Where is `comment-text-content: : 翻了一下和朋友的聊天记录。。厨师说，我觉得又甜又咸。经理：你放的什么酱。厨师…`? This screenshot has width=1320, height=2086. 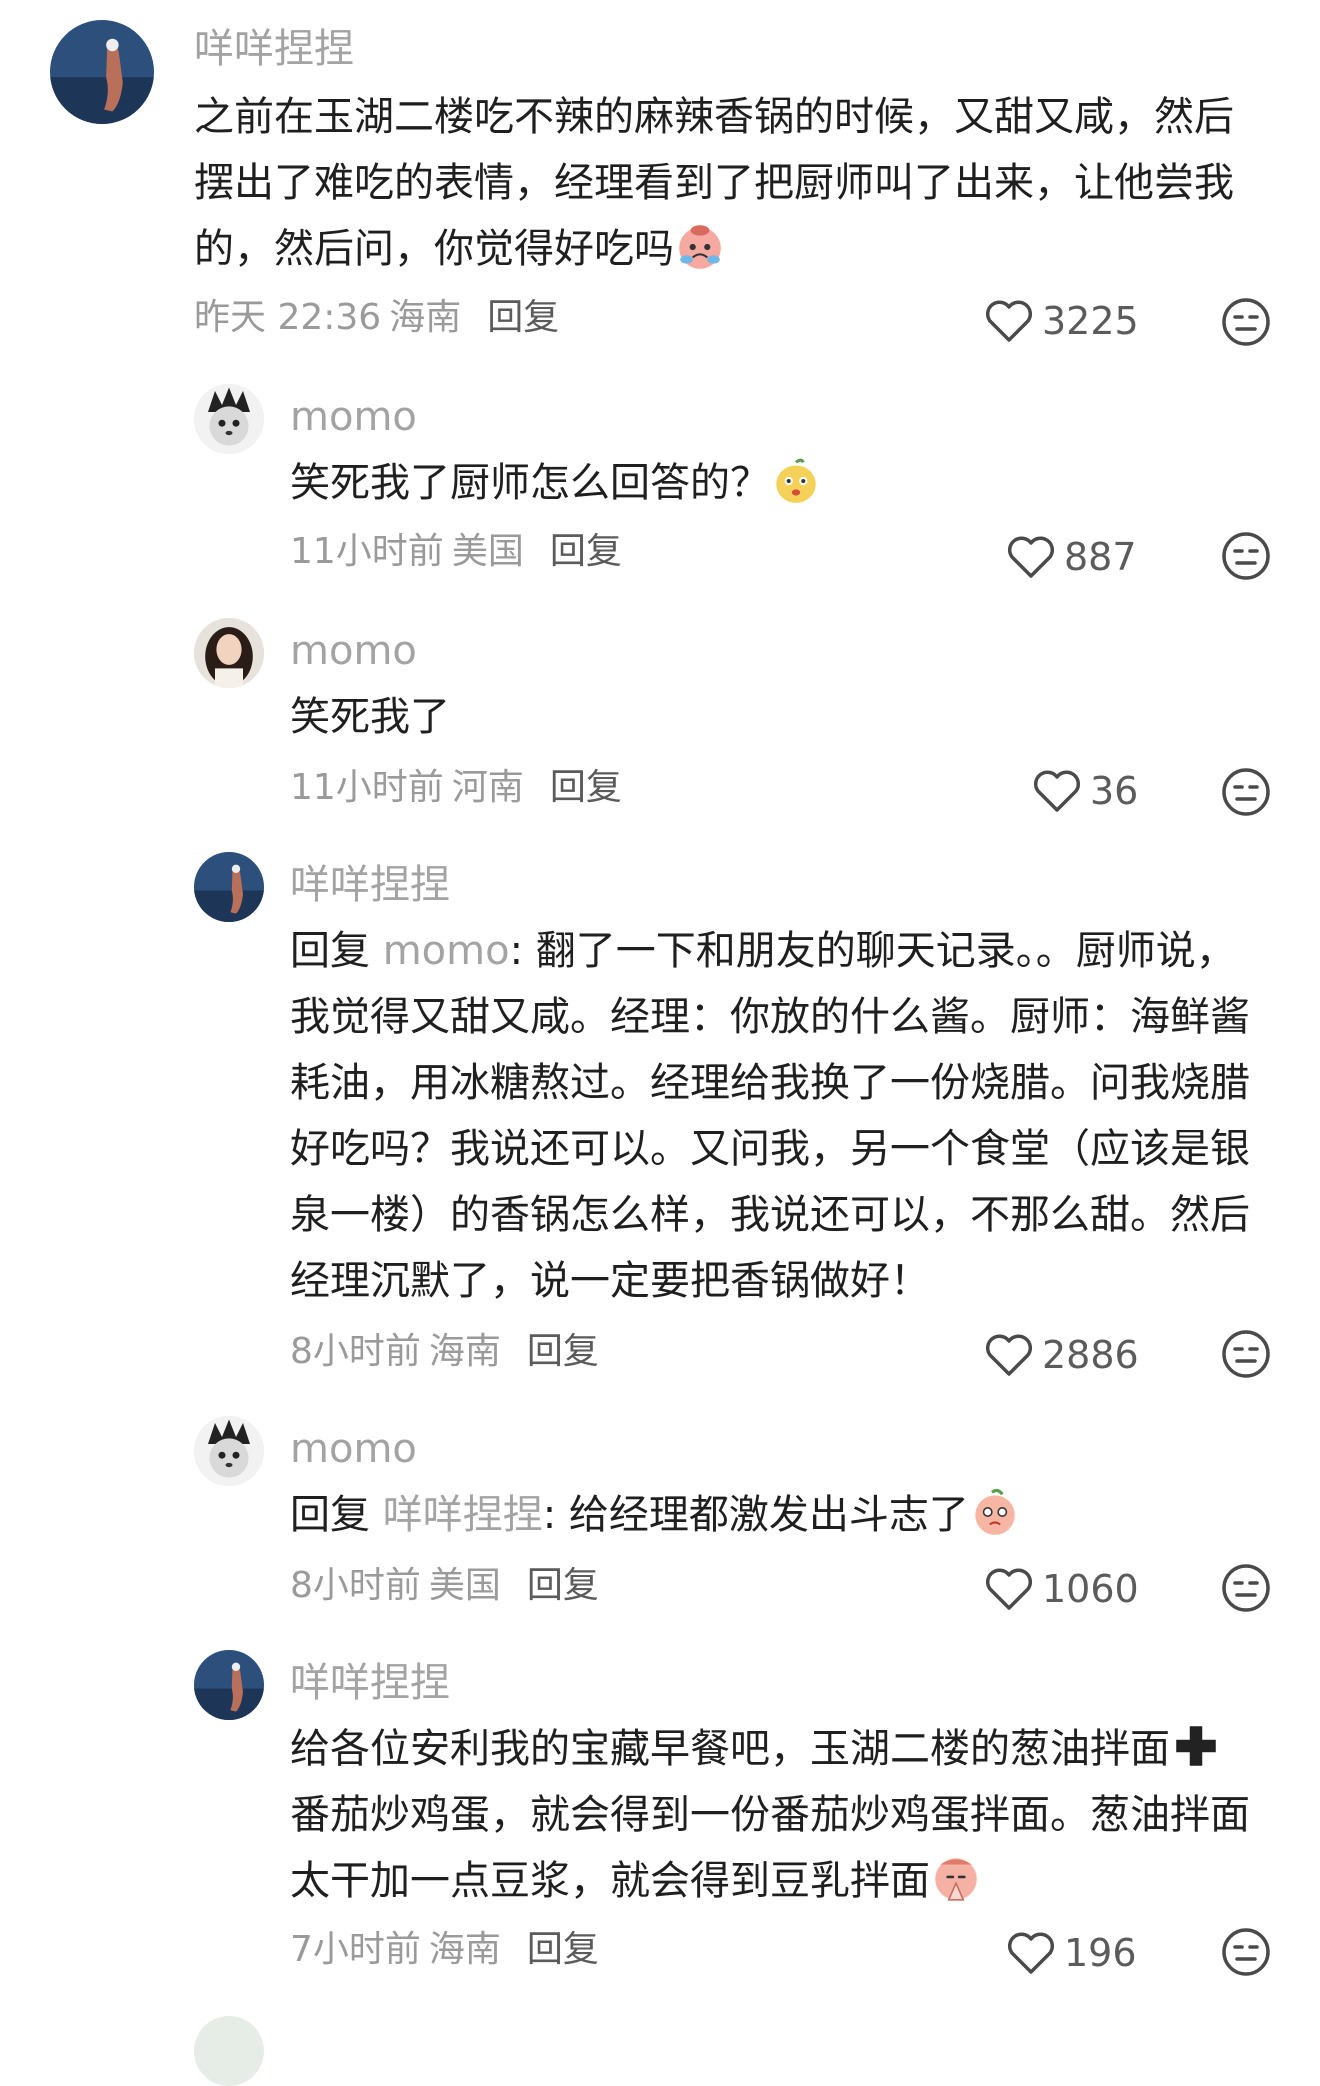
comment-text-content: : 翻了一下和朋友的聊天记录。。厨师说，我觉得又甜又咸。经理：你放的什么酱。厨师… is located at coordinates (770, 1116).